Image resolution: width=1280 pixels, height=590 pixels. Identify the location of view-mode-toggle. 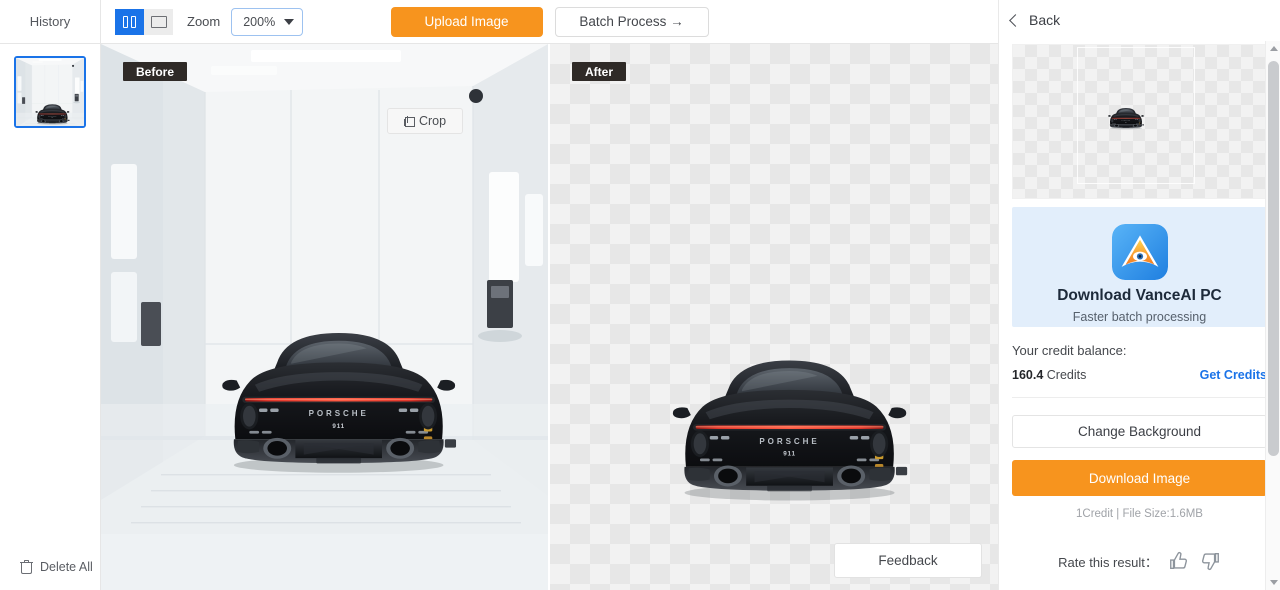
(144, 21).